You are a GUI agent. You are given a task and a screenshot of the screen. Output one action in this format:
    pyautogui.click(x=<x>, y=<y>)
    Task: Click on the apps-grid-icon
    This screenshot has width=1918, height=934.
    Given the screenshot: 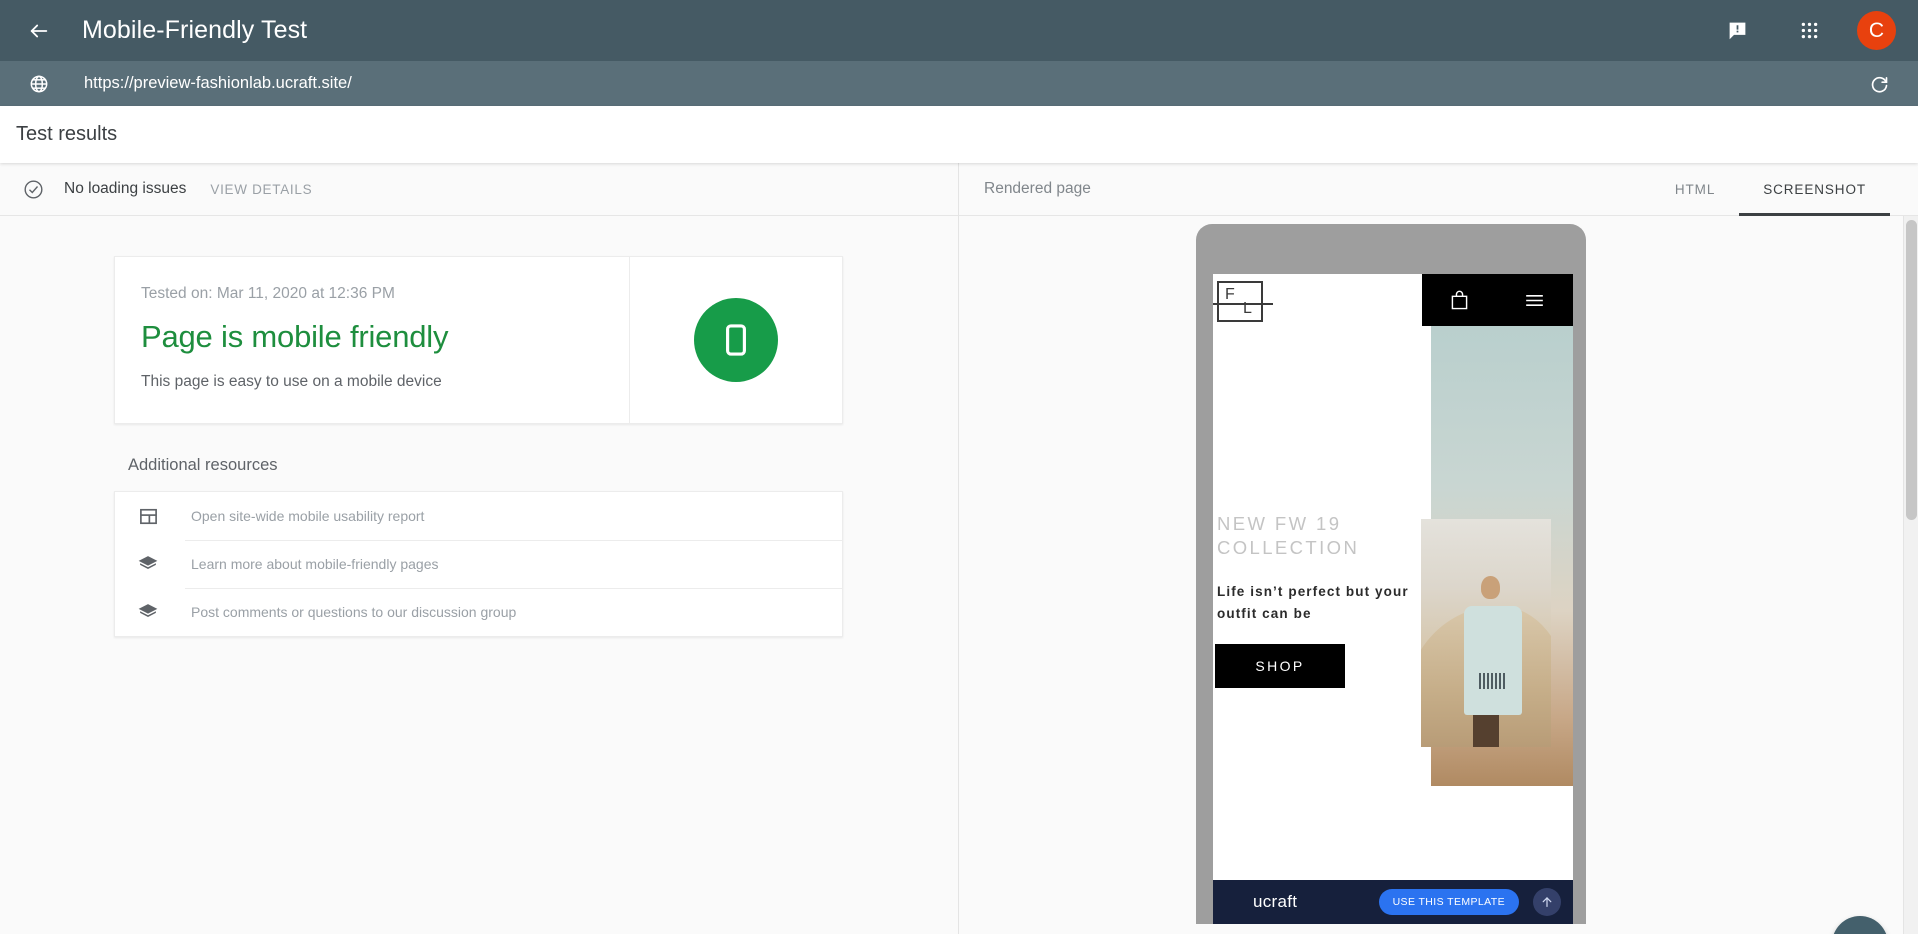 What is the action you would take?
    pyautogui.click(x=1809, y=30)
    